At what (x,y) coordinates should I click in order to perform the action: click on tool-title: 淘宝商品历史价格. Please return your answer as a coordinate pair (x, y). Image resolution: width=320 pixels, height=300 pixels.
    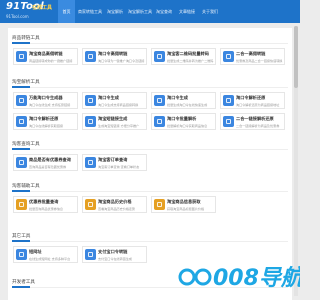
    Looking at the image, I should click on (115, 201).